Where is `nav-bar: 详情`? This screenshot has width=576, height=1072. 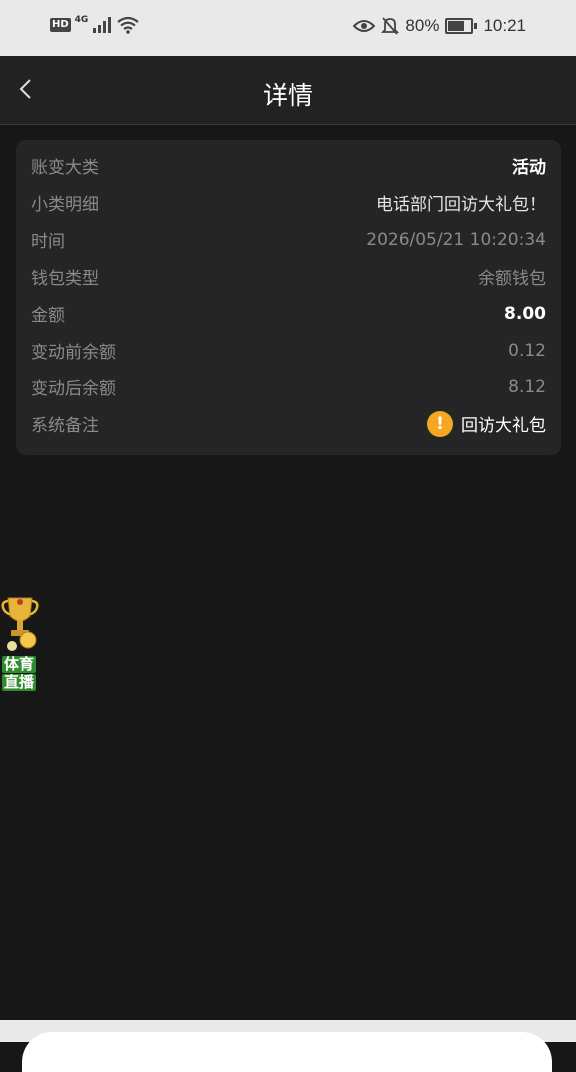
nav-bar: 详情 is located at coordinates (288, 90).